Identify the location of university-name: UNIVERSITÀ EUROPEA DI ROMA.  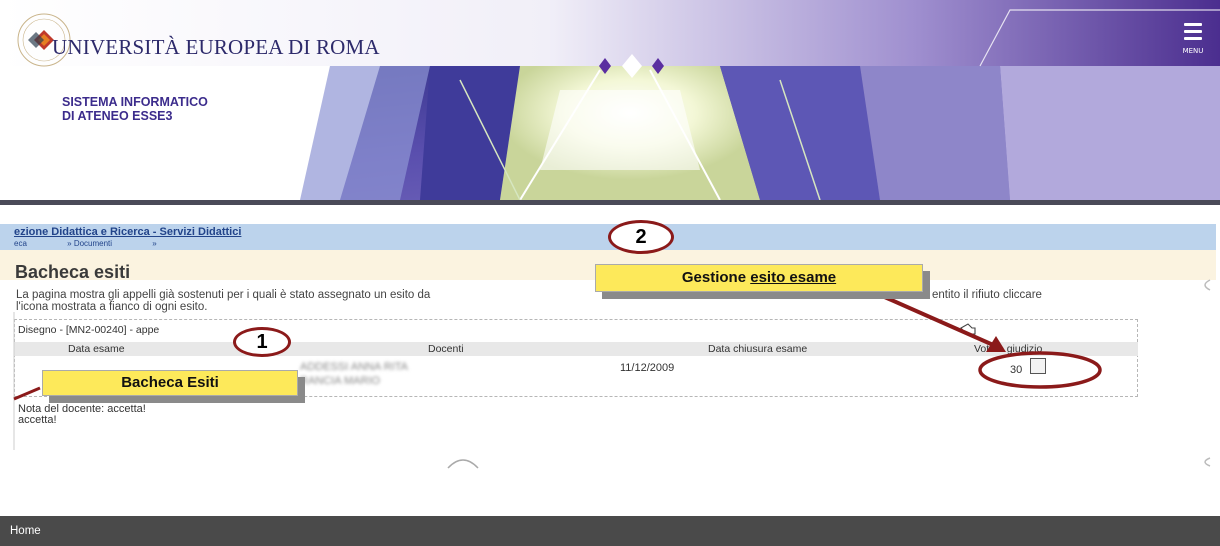
(216, 47).